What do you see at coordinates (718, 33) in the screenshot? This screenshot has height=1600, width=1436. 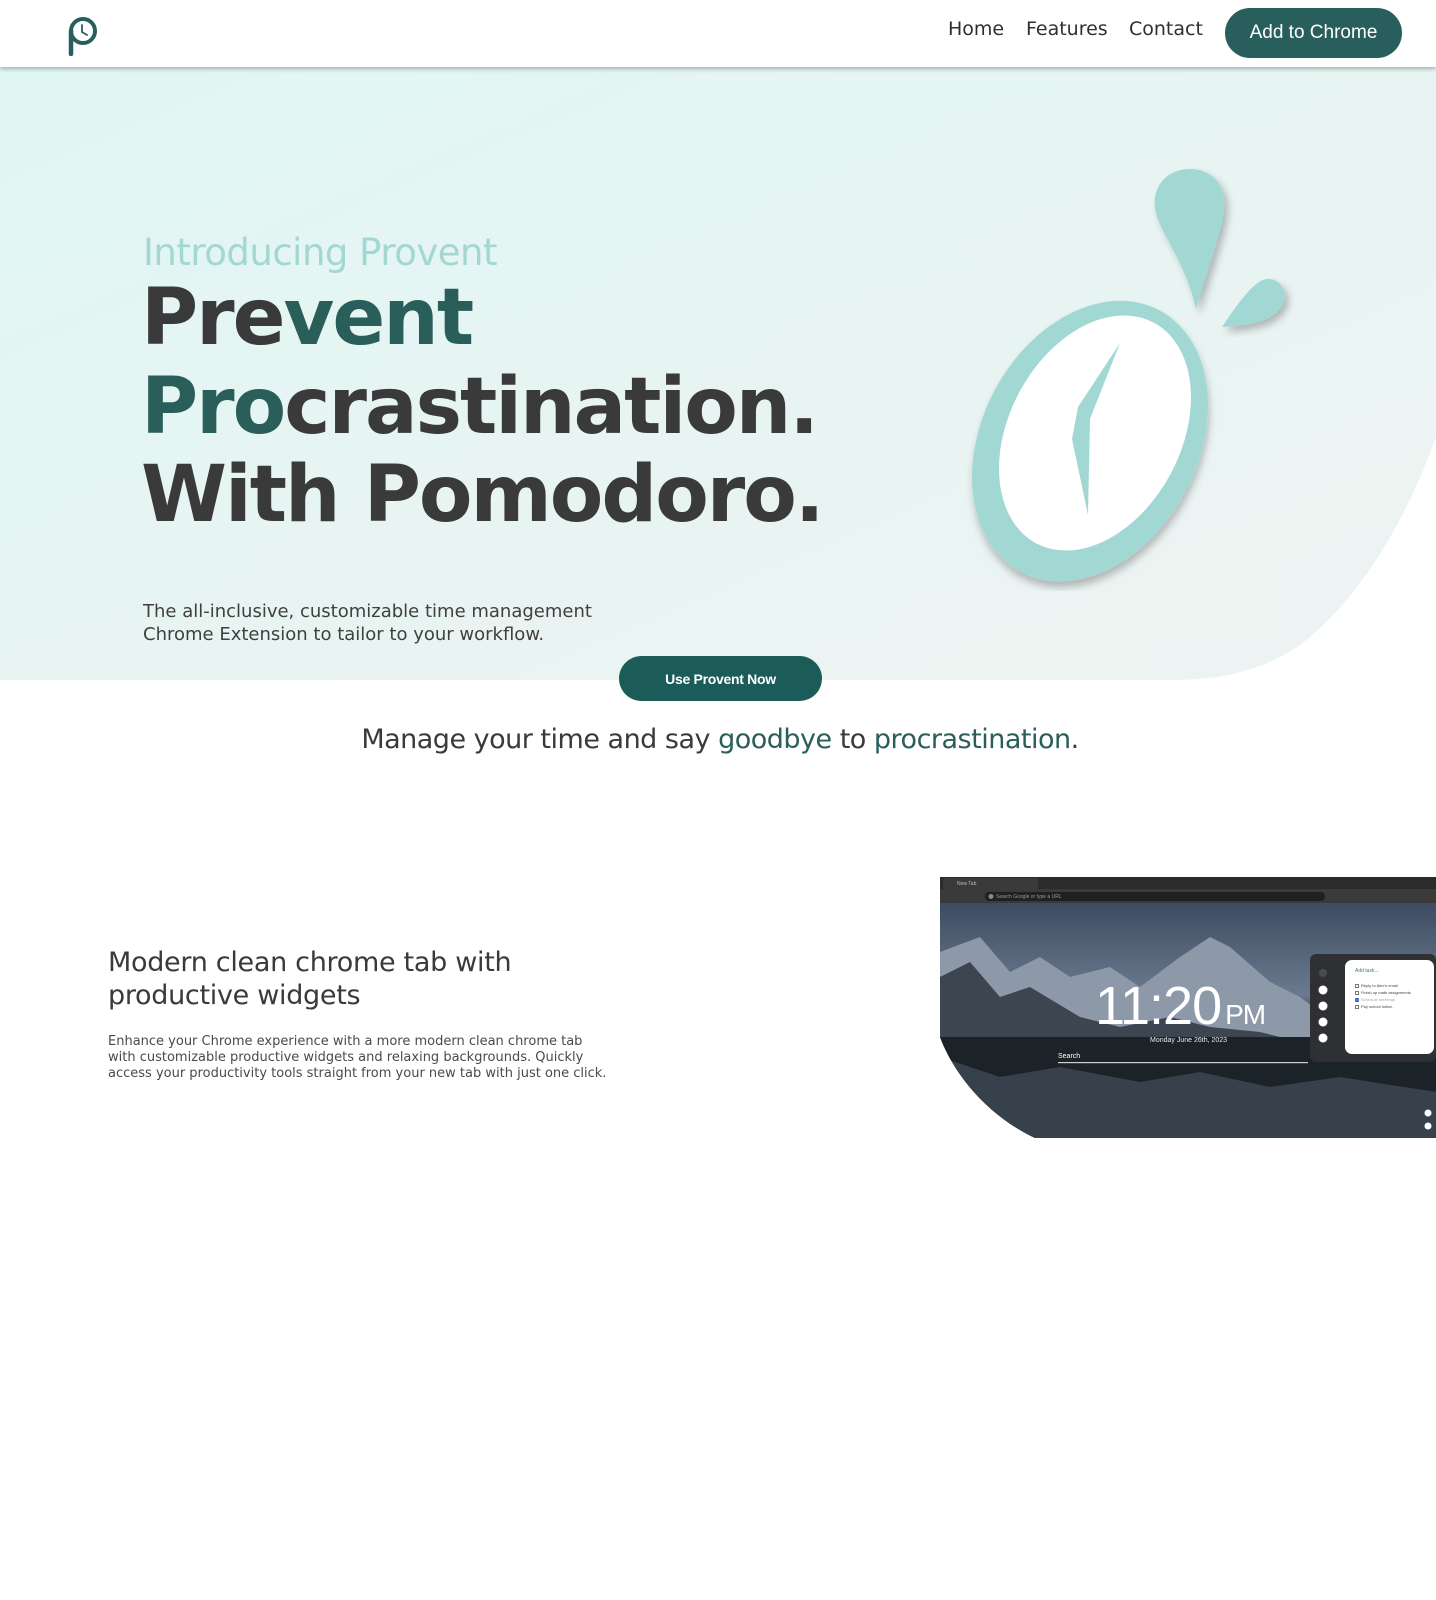 I see `top-navbar: Home Features Contact Add to Chrome` at bounding box center [718, 33].